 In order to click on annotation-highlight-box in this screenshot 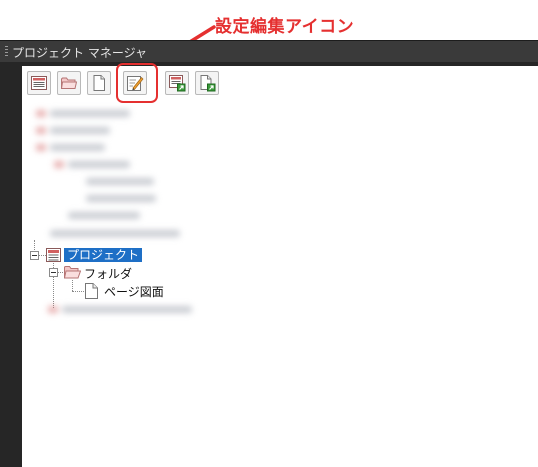, I will do `click(137, 83)`.